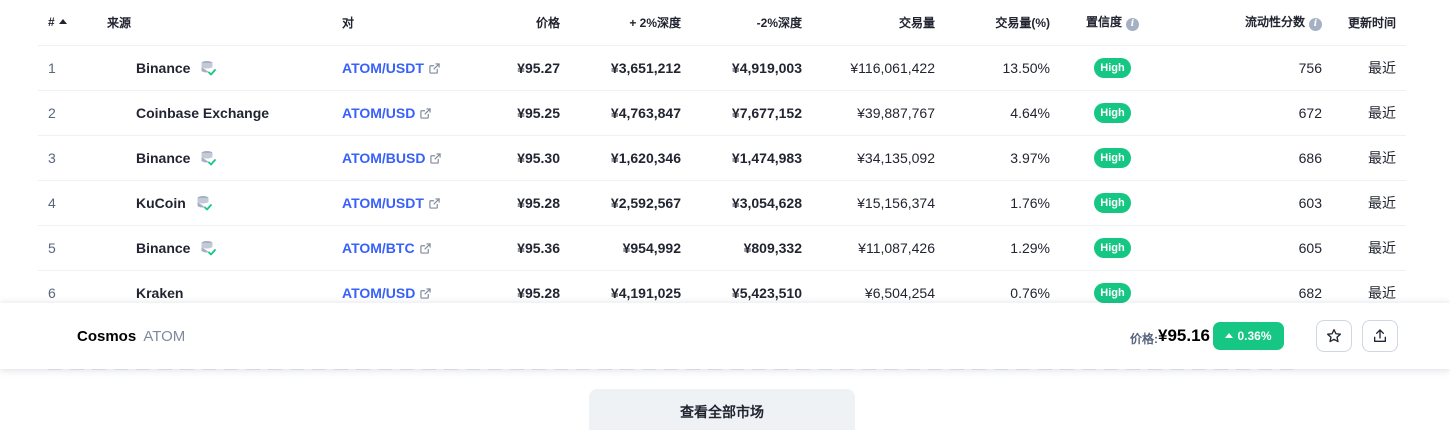 This screenshot has height=430, width=1450. I want to click on depth-plus-cell: ¥954,992, so click(620, 248).